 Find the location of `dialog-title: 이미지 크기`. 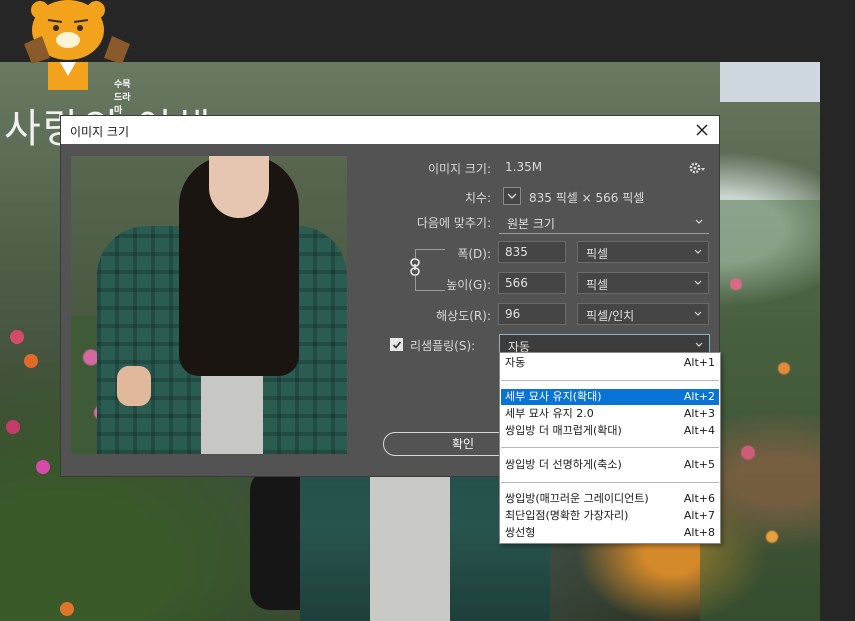

dialog-title: 이미지 크기 is located at coordinates (100, 132).